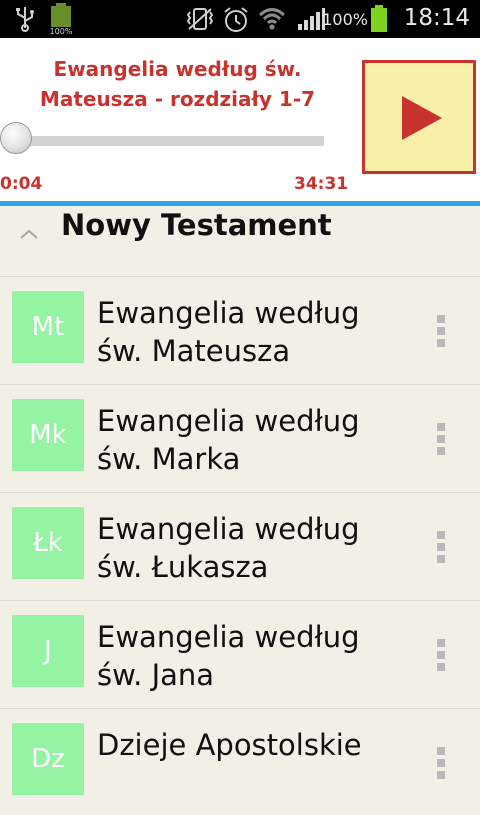  What do you see at coordinates (228, 332) in the screenshot?
I see `book-title: Ewangelia według św. Mateusza` at bounding box center [228, 332].